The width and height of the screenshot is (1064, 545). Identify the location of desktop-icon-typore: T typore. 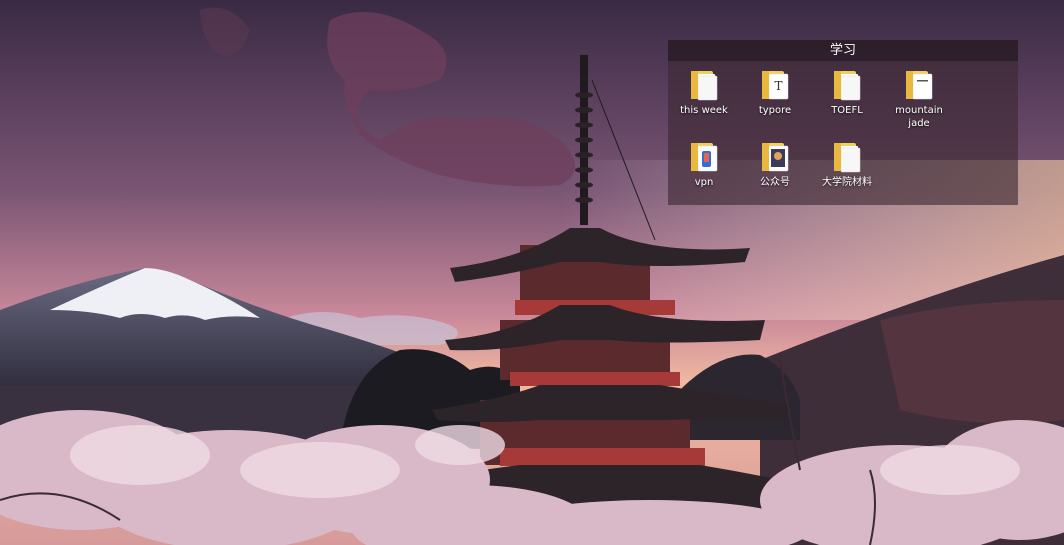
(775, 92).